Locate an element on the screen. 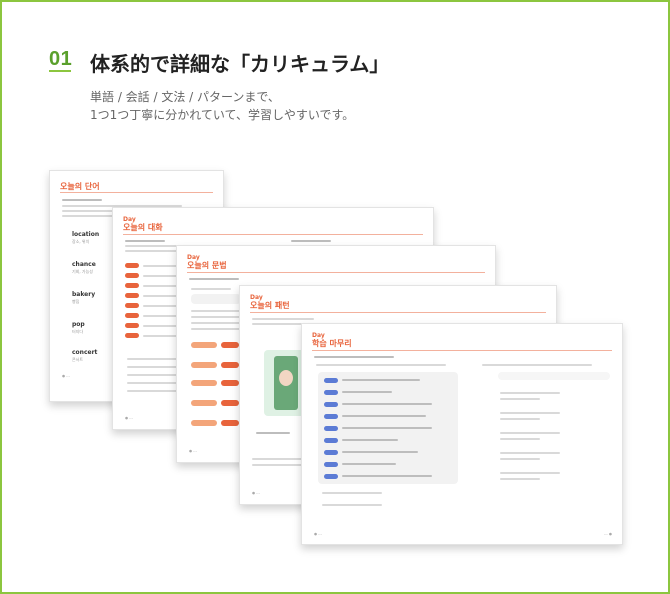 The image size is (670, 594). subtitle-line-1: 単語 / 会話 / 文法 / パターンまで、 is located at coordinates (185, 97).